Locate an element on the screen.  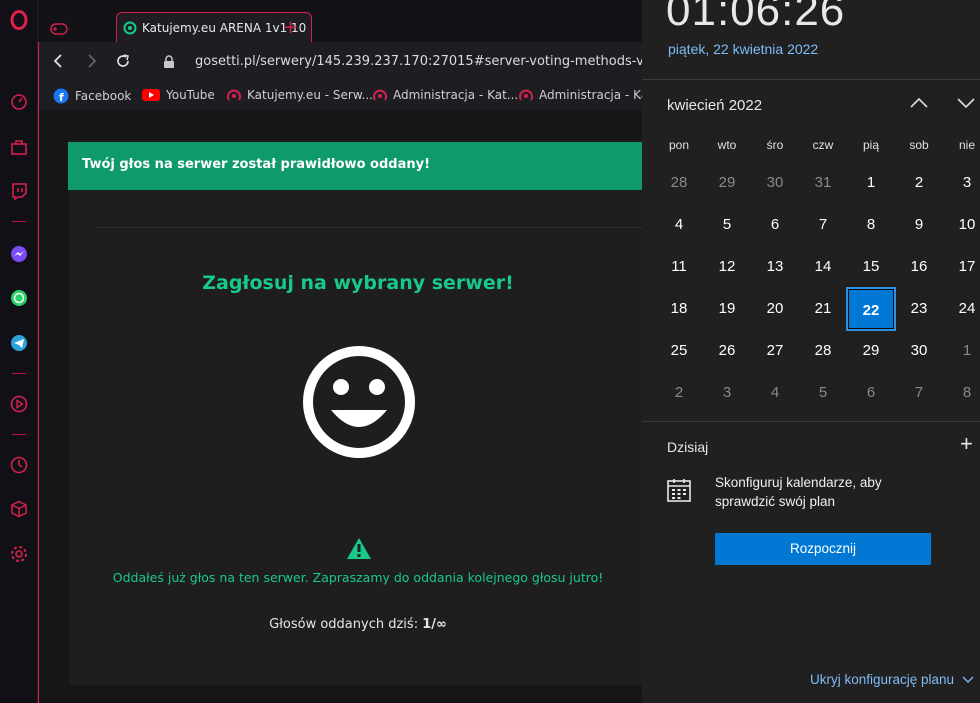
votes-label: Głosów oddanych dziś: is located at coordinates (344, 624).